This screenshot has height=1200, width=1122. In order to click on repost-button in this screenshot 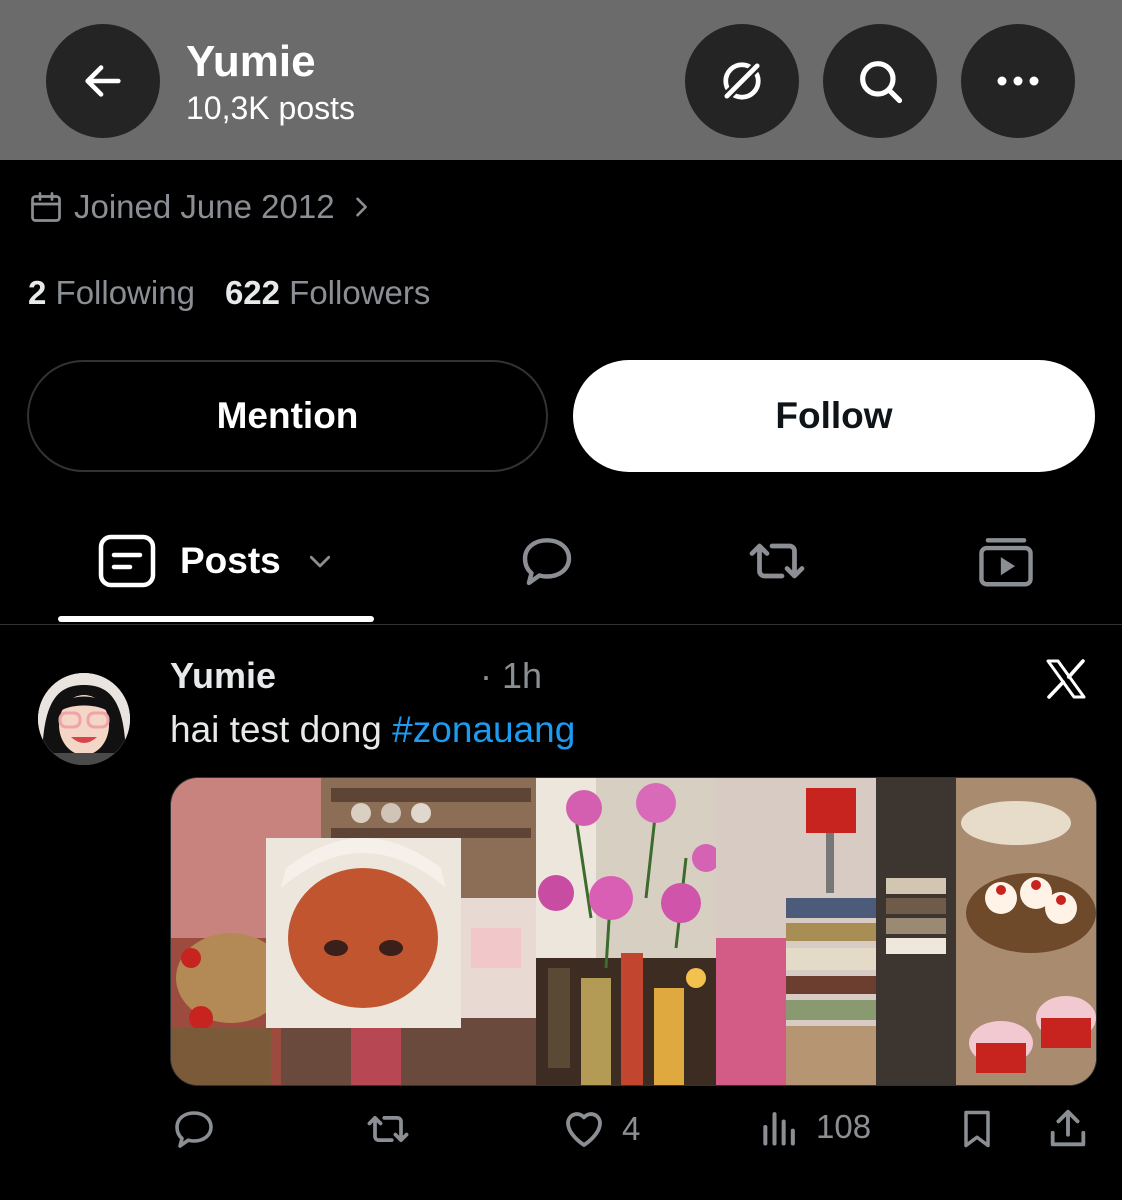, I will do `click(388, 1129)`.